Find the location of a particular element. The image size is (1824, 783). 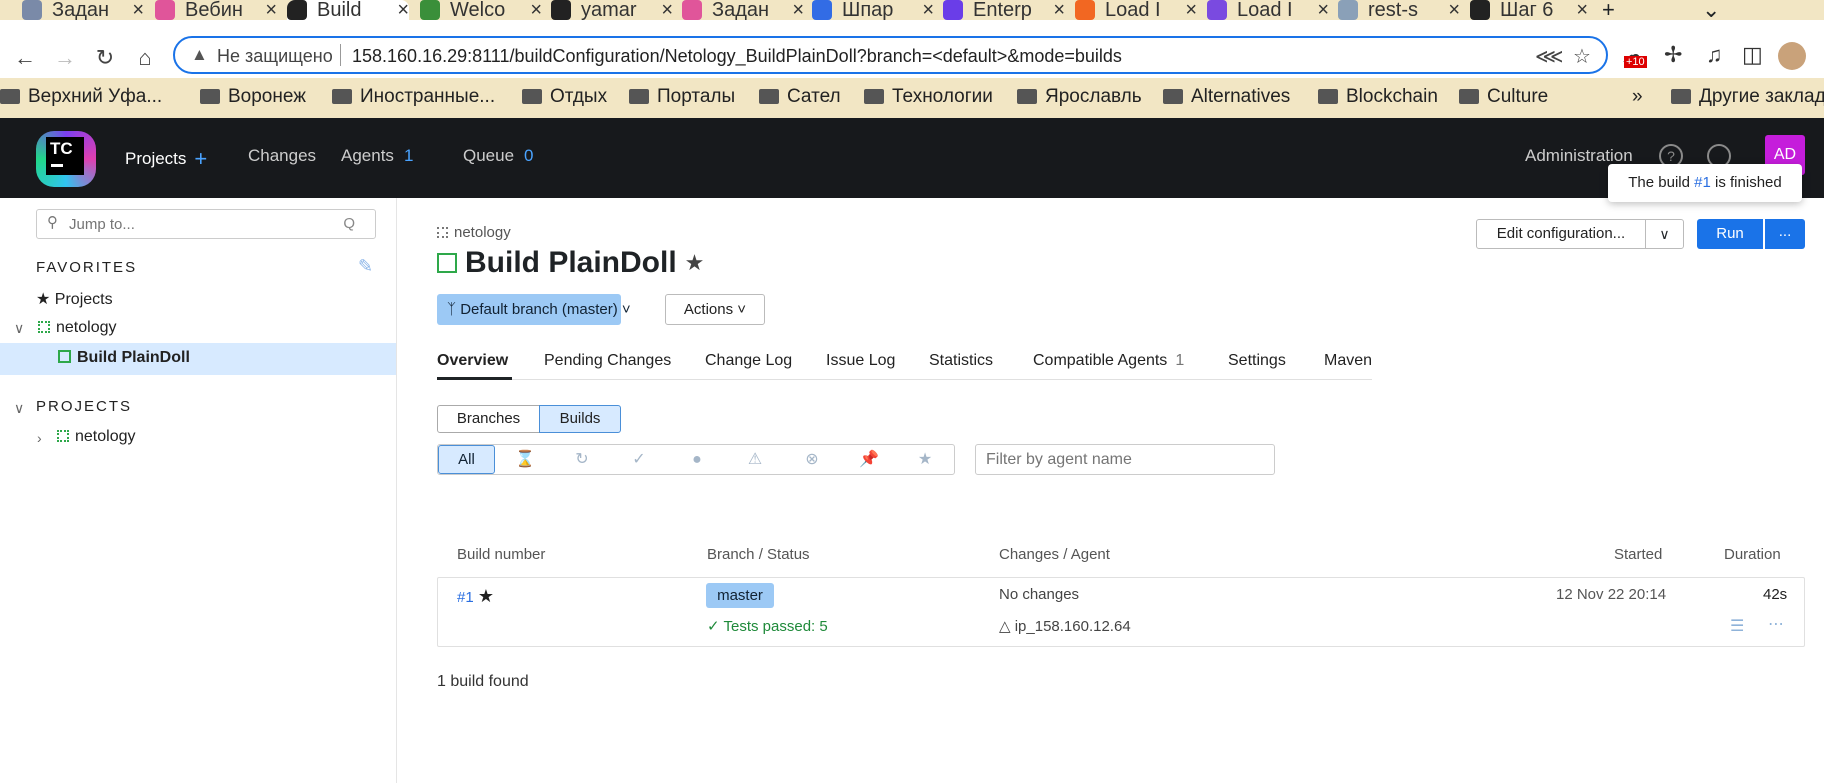

bookmark-folder: Технологии is located at coordinates (928, 97).